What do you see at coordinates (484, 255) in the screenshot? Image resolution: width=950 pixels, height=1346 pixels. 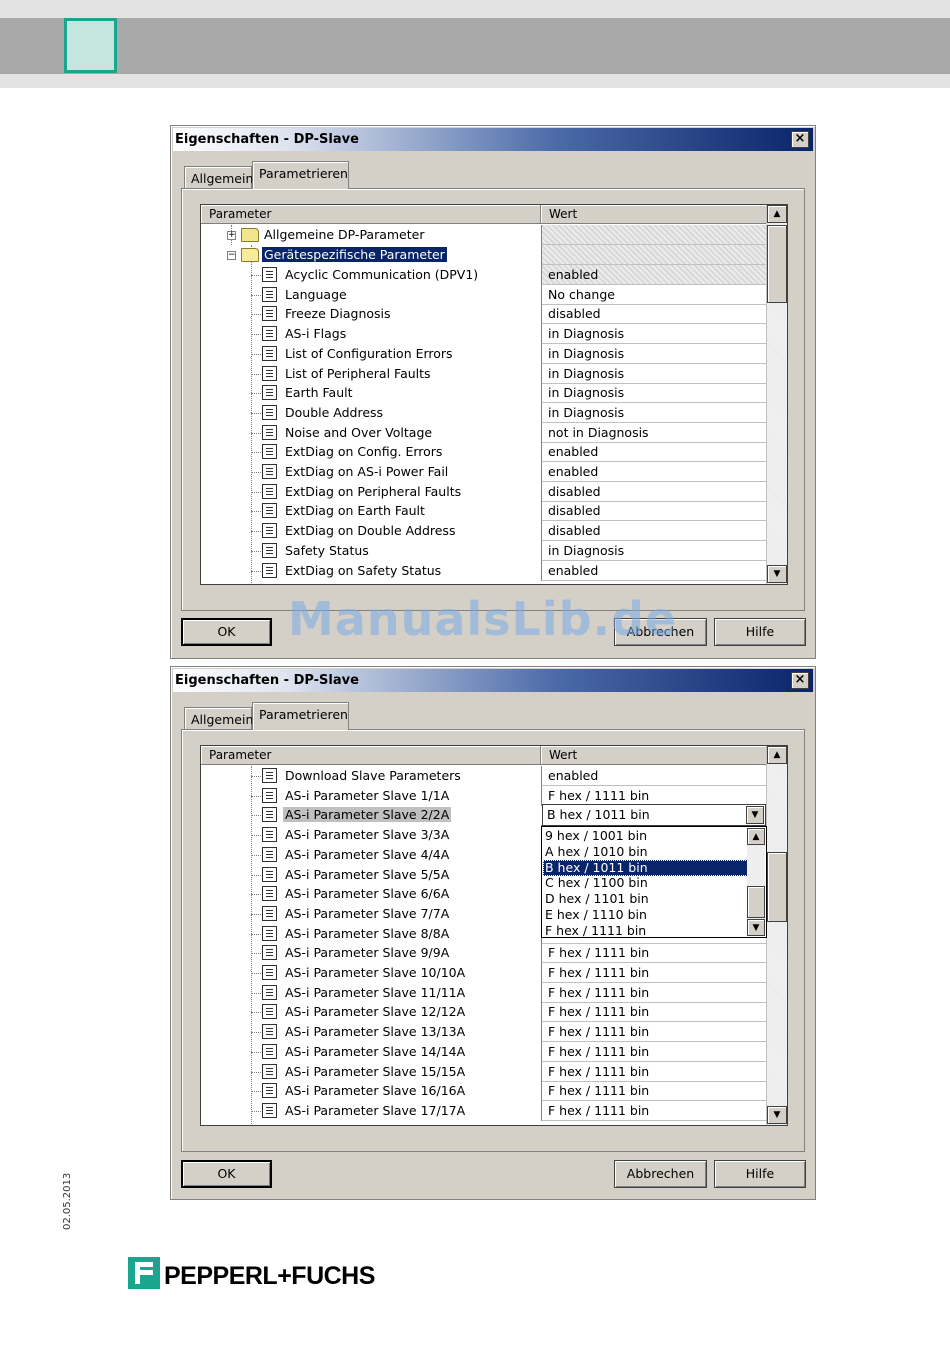 I see `tree-folder-row: − Gerätespezifische Parameter` at bounding box center [484, 255].